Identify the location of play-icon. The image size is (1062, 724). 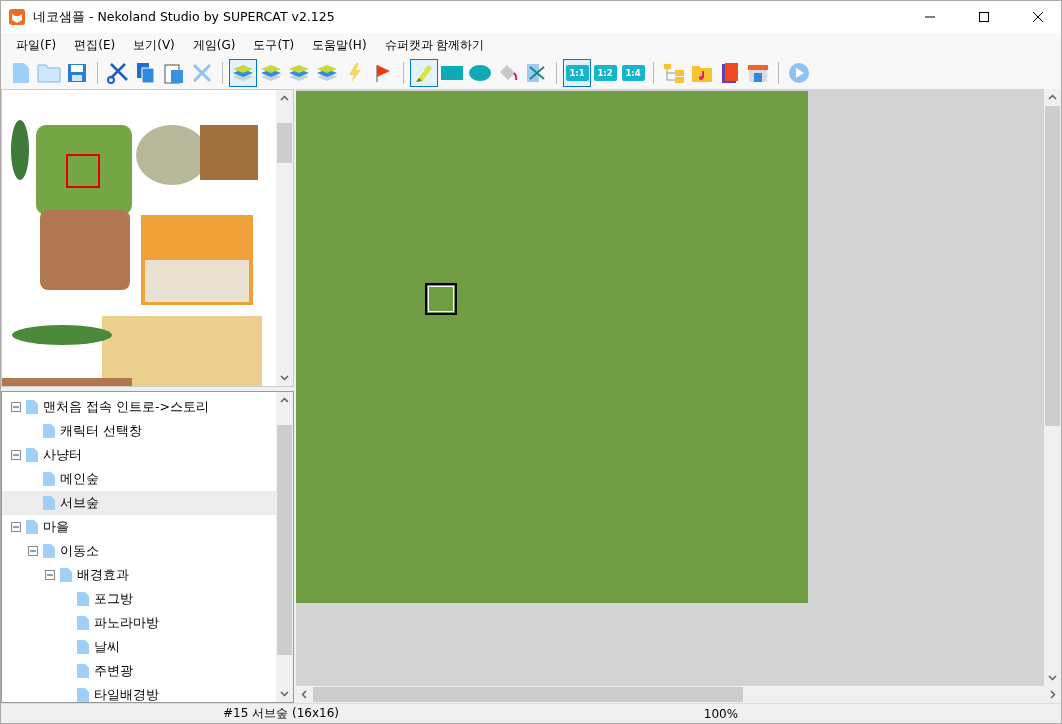
(799, 73).